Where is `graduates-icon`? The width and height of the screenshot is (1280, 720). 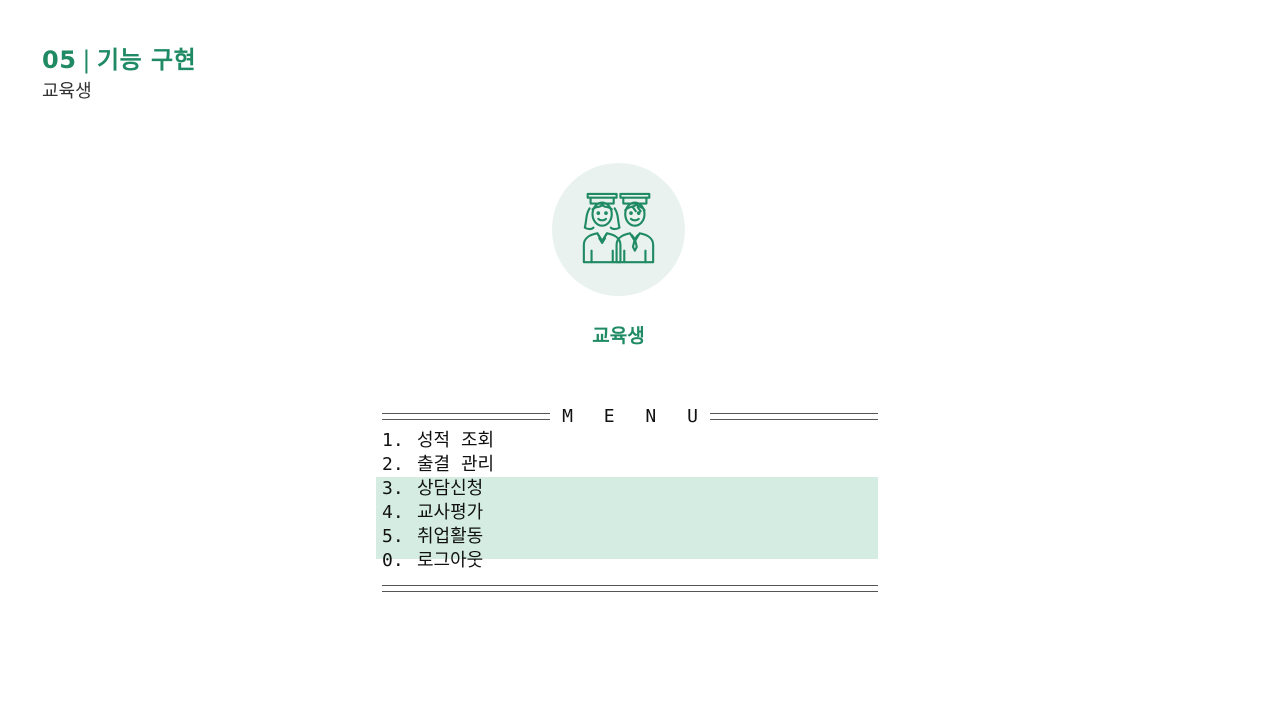 graduates-icon is located at coordinates (618, 228).